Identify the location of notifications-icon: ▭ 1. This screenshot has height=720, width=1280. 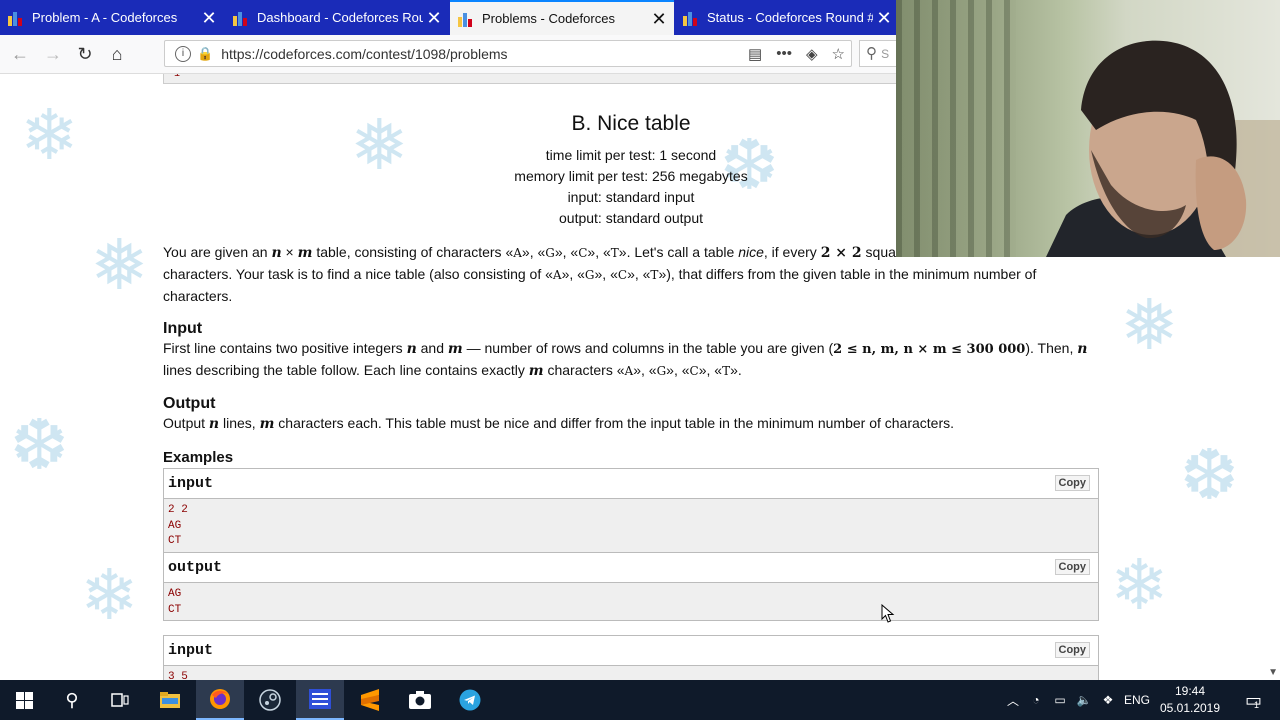
(1252, 700).